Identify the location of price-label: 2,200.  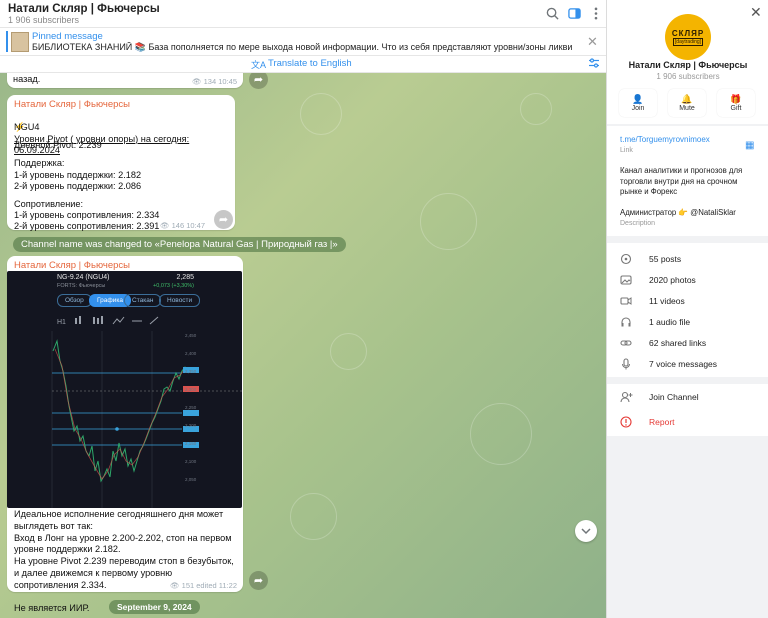
(191, 425).